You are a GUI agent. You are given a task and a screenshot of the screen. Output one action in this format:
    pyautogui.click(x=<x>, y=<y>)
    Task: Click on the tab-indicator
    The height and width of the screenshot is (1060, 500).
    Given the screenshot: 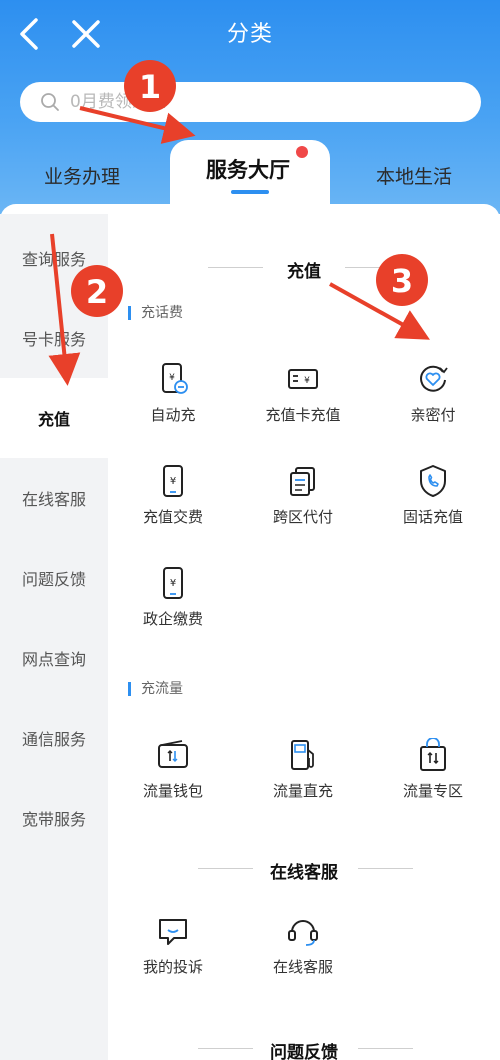 What is the action you would take?
    pyautogui.click(x=250, y=192)
    